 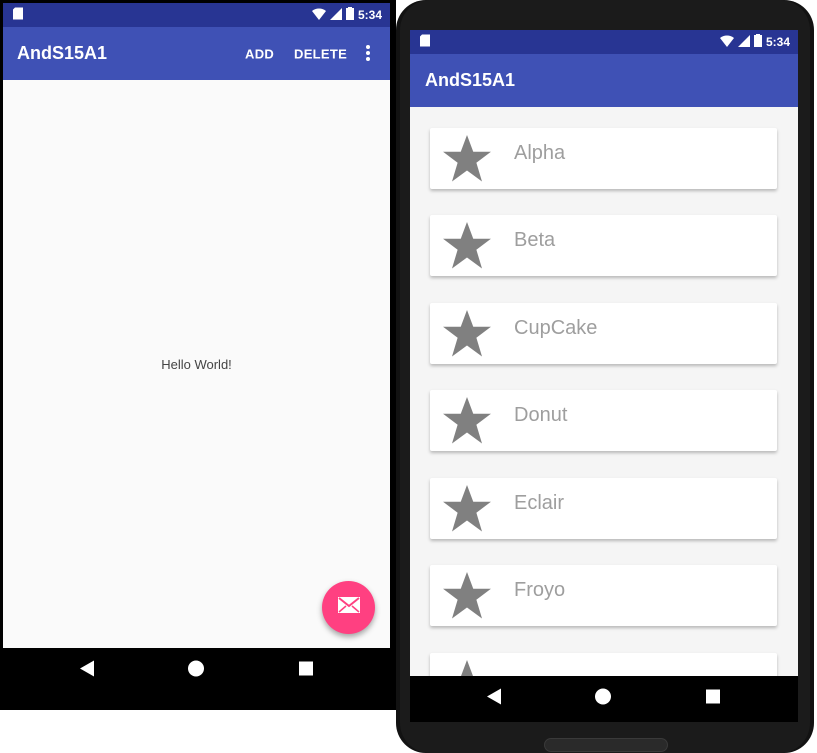 I want to click on list-item-label: CupCake, so click(x=556, y=328).